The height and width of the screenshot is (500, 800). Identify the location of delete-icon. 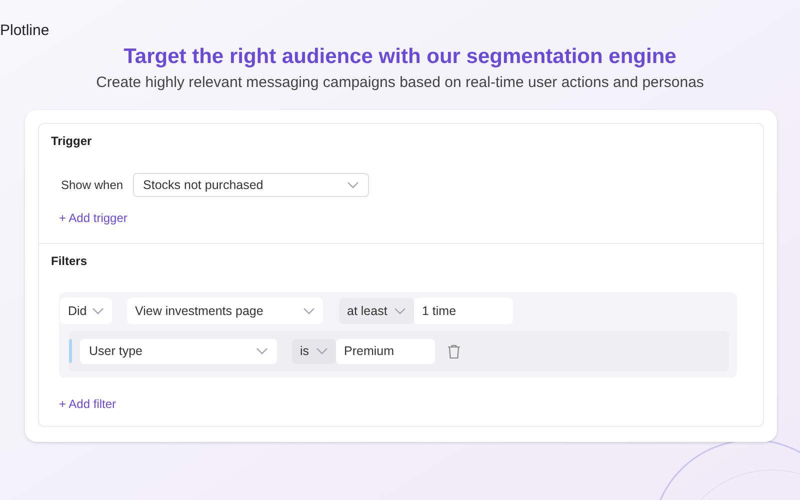
(454, 351).